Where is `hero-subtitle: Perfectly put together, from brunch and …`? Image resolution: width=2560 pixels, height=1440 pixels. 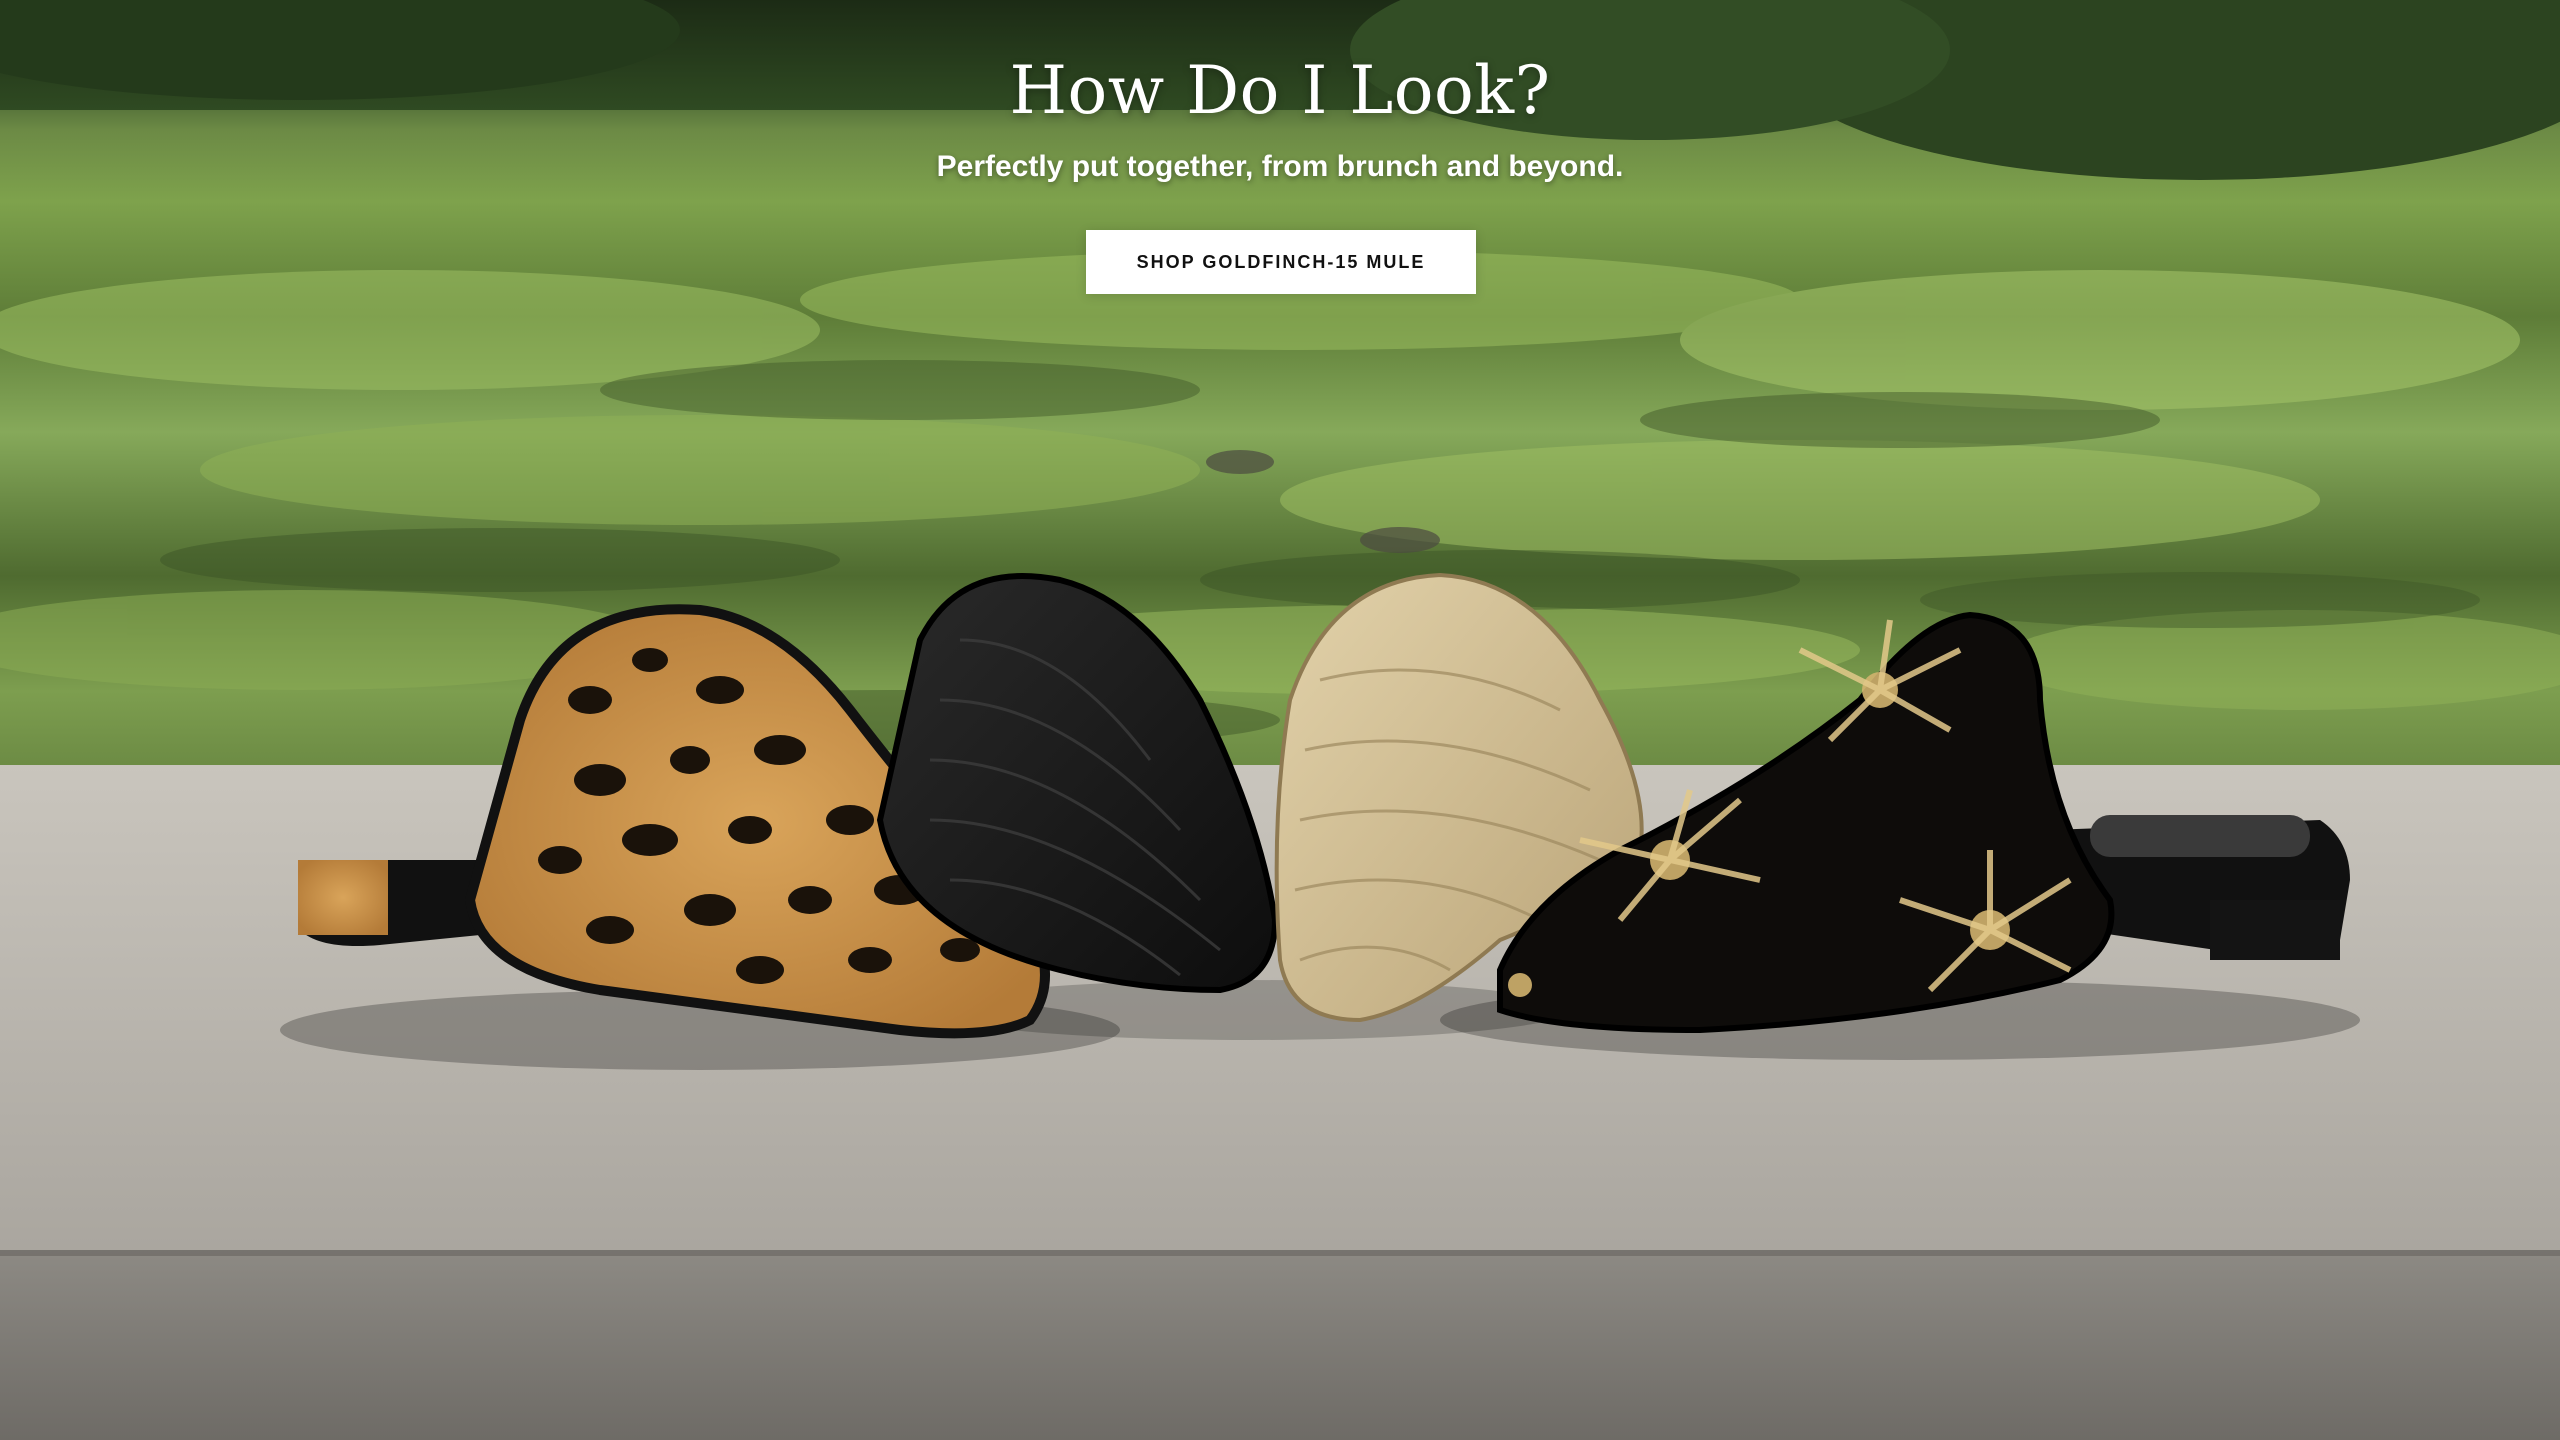 hero-subtitle: Perfectly put together, from brunch and … is located at coordinates (1280, 166).